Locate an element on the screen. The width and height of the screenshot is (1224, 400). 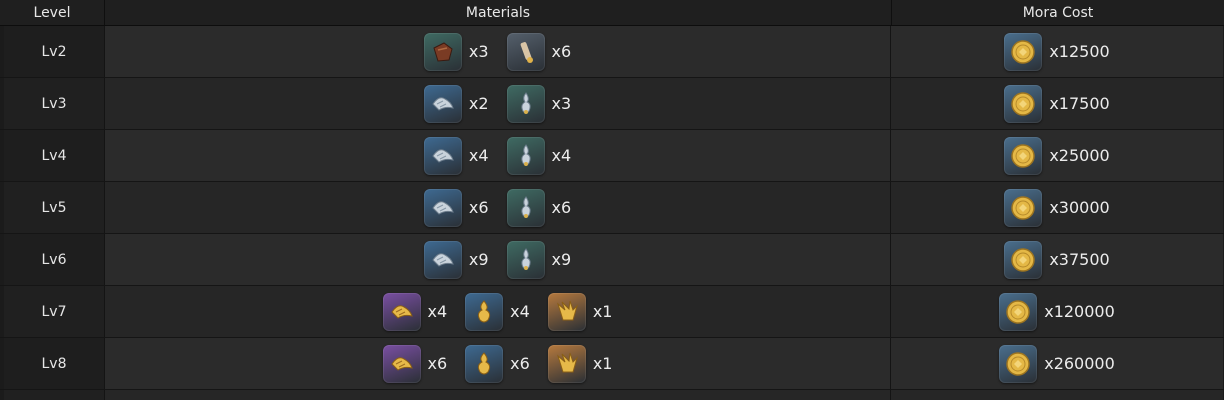
table-row: Lv6 x9 x9 x37500 is located at coordinates (612, 260).